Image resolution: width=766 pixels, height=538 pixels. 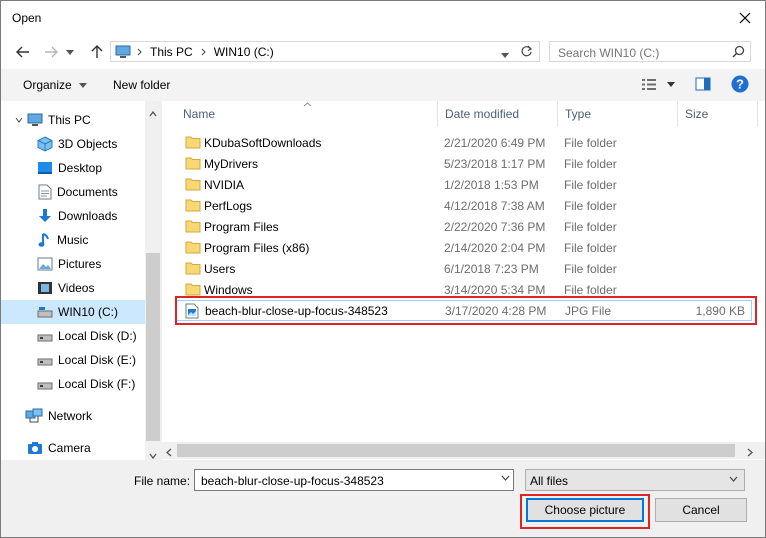 What do you see at coordinates (169, 453) in the screenshot?
I see `scroll-left-button` at bounding box center [169, 453].